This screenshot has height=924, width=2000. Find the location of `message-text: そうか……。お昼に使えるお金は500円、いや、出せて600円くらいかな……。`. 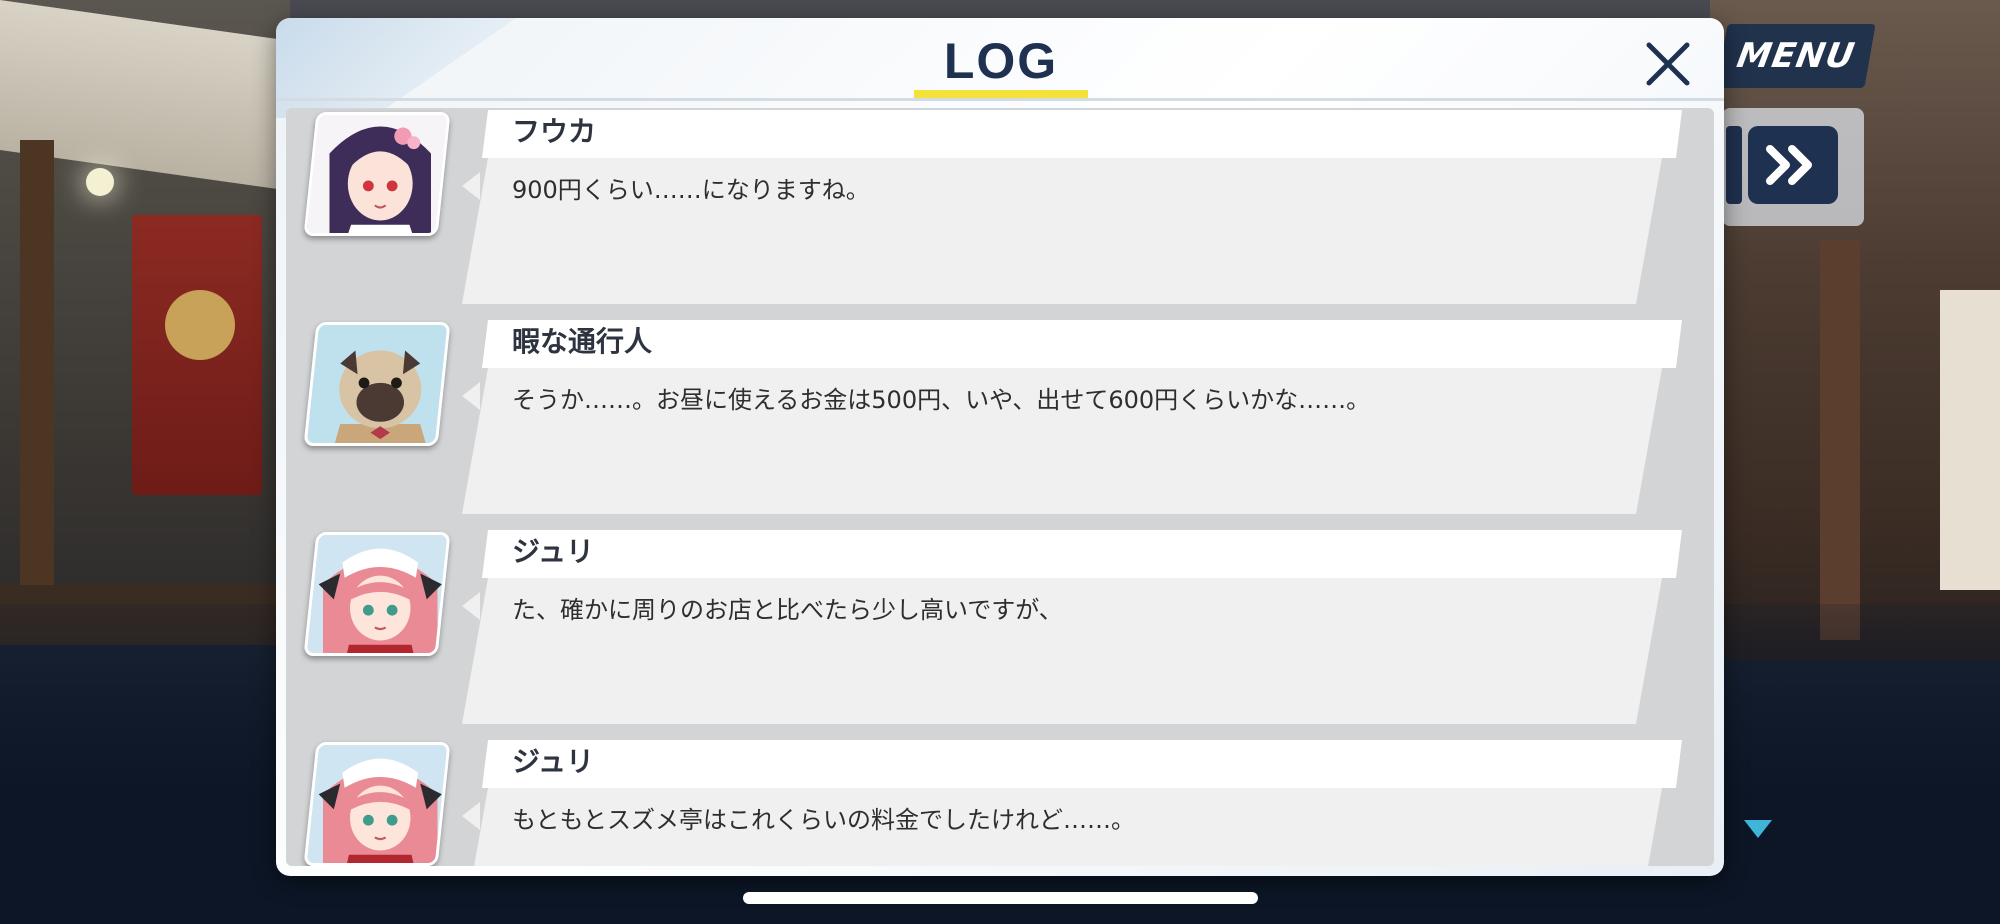

message-text: そうか……。お昼に使えるお金は500円、いや、出せて600円くらいかな……。 is located at coordinates (941, 400).